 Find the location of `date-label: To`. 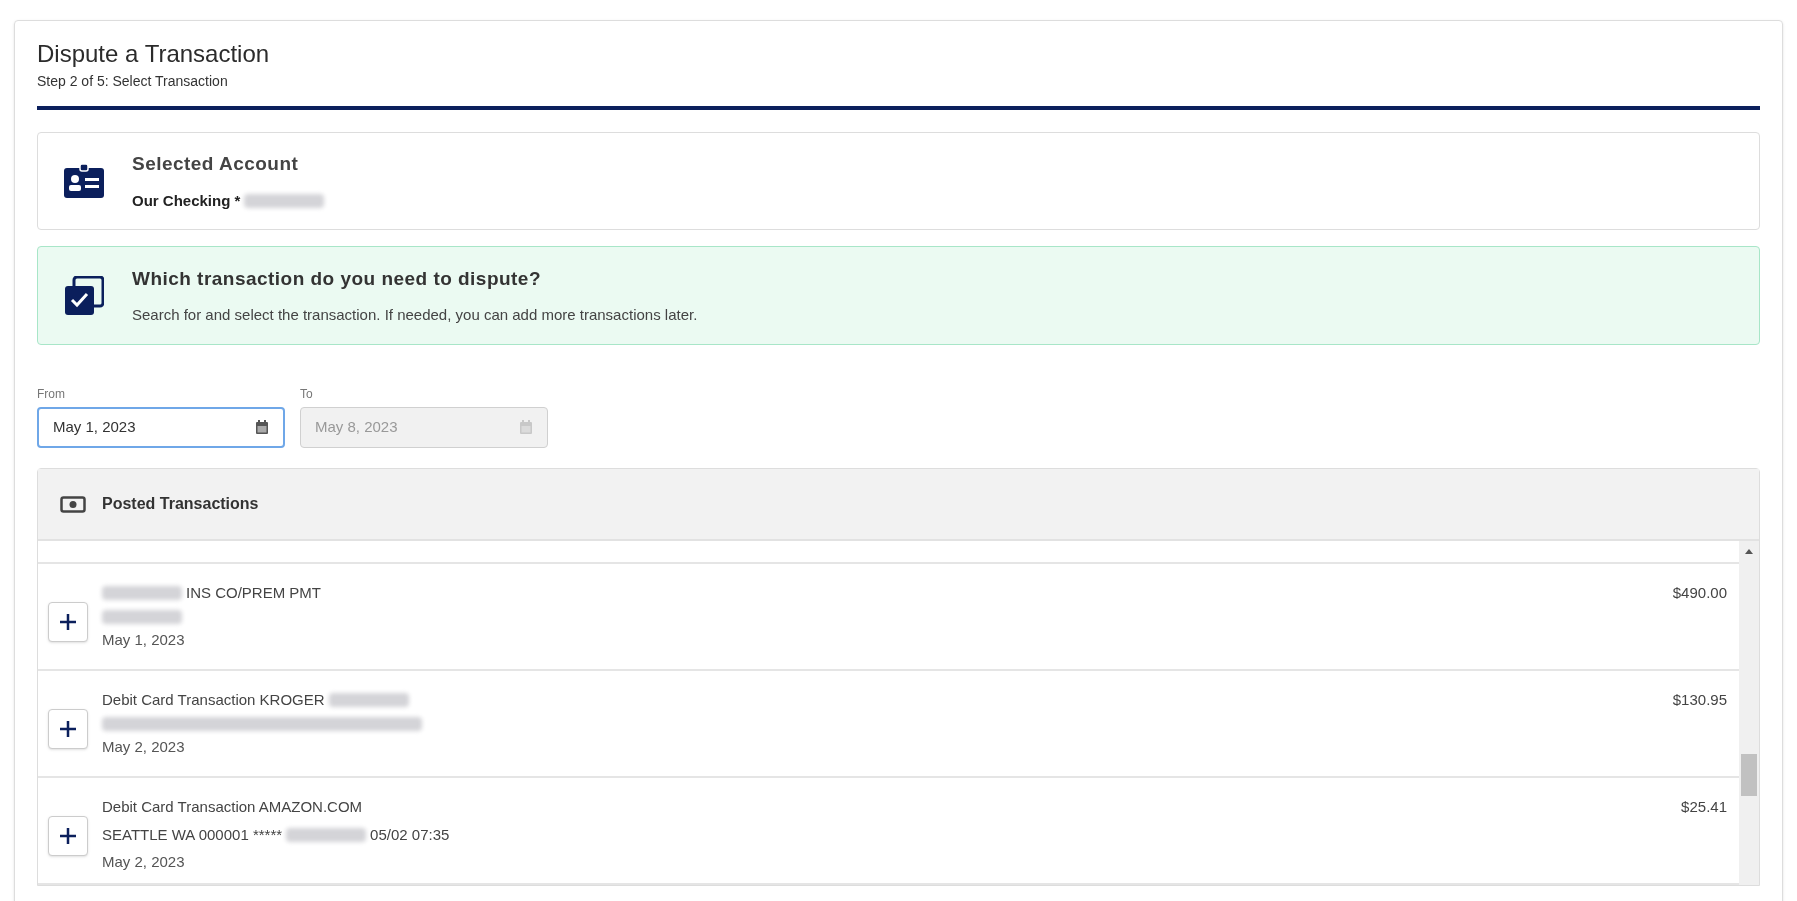

date-label: To is located at coordinates (307, 394).